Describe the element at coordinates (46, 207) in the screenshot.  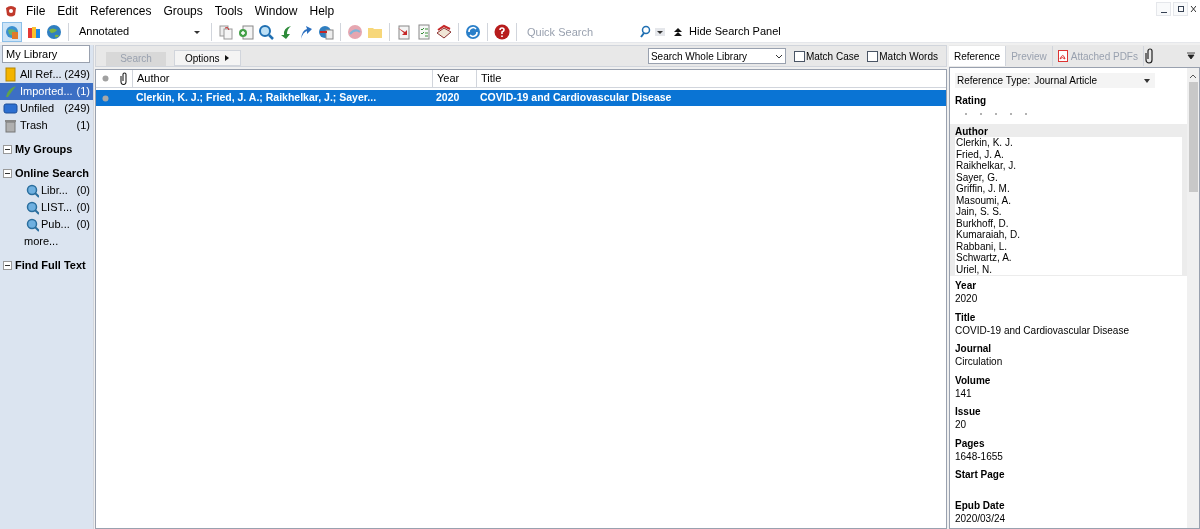
I see `sidebar-item: LIST... (0)` at that location.